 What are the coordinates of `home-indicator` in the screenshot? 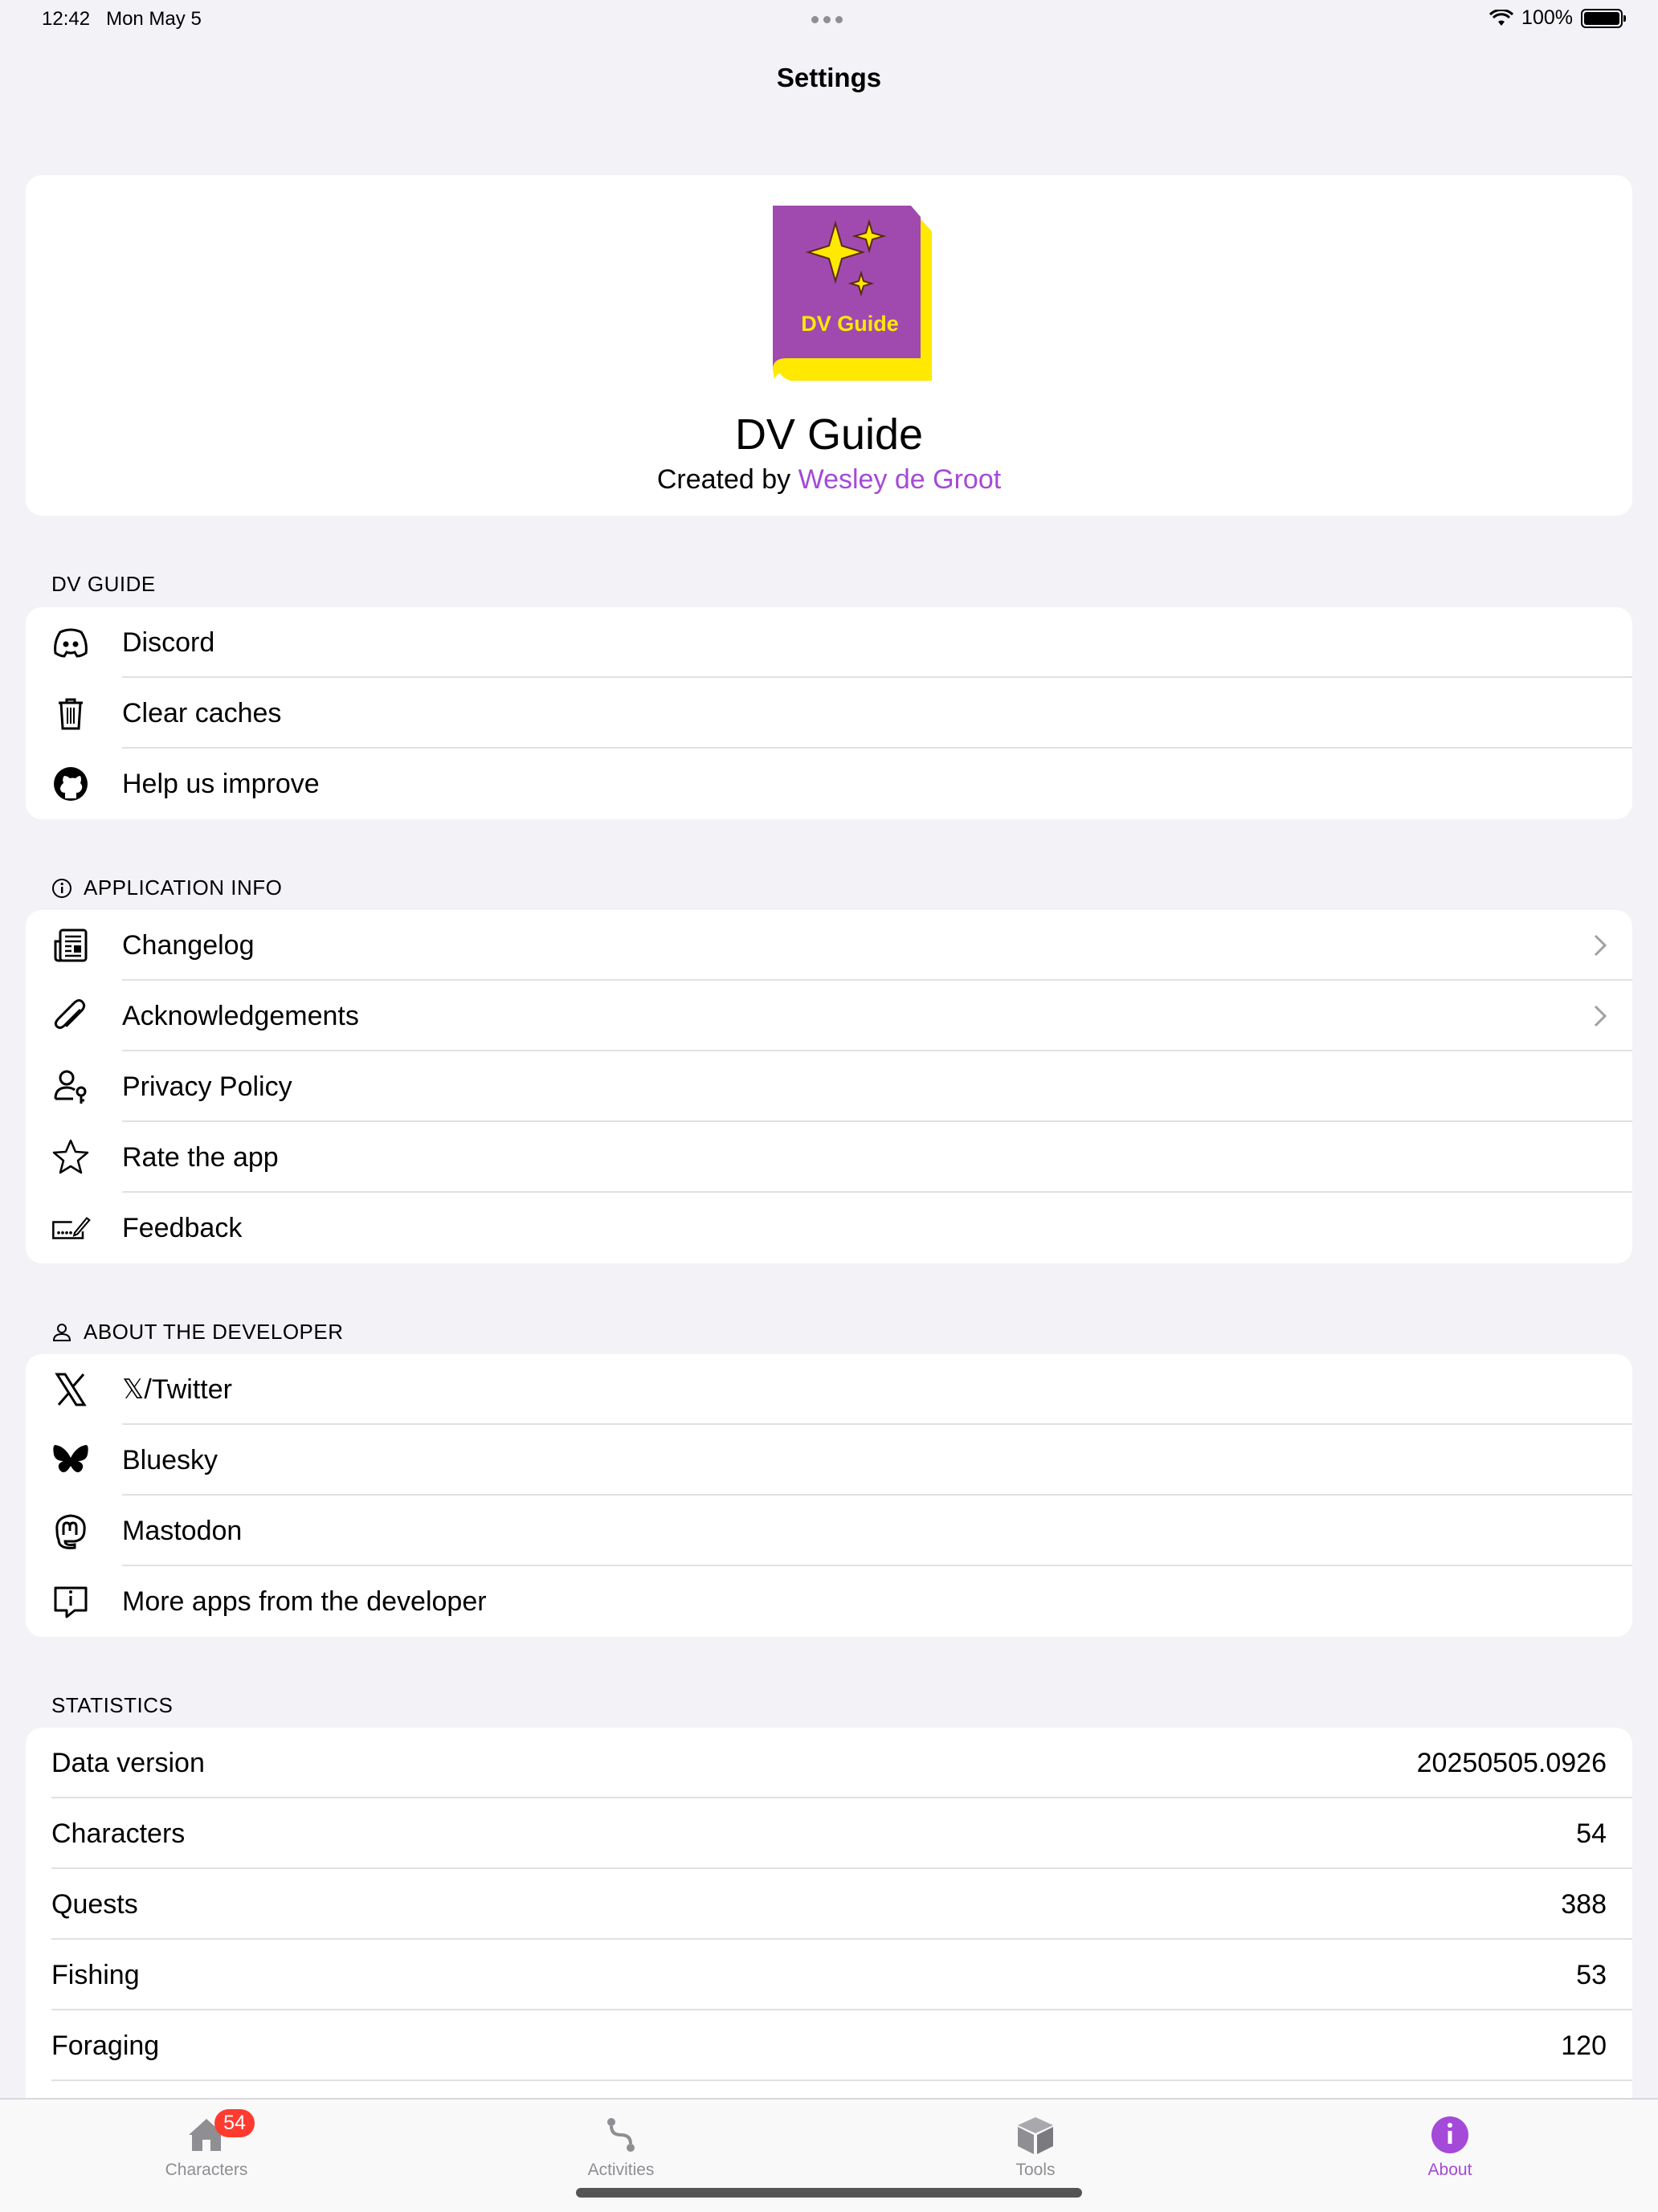 It's located at (829, 2193).